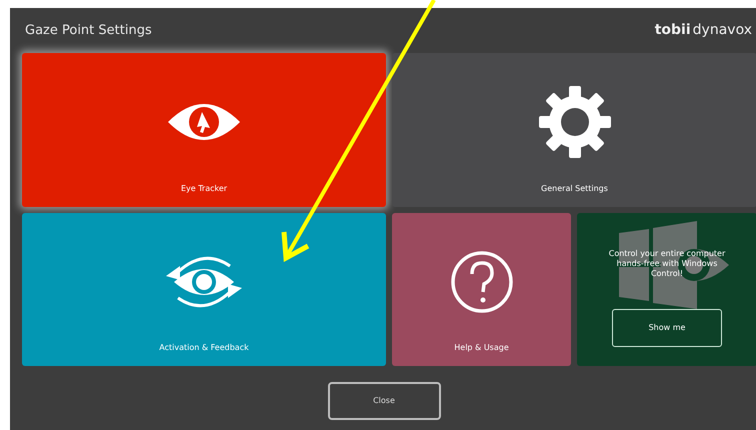  Describe the element at coordinates (482, 282) in the screenshot. I see `help-icon` at that location.